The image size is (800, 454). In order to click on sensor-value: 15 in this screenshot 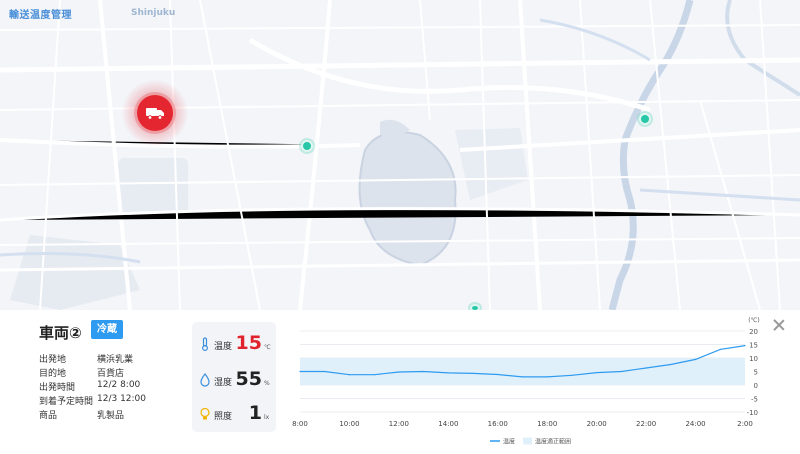, I will do `click(248, 343)`.